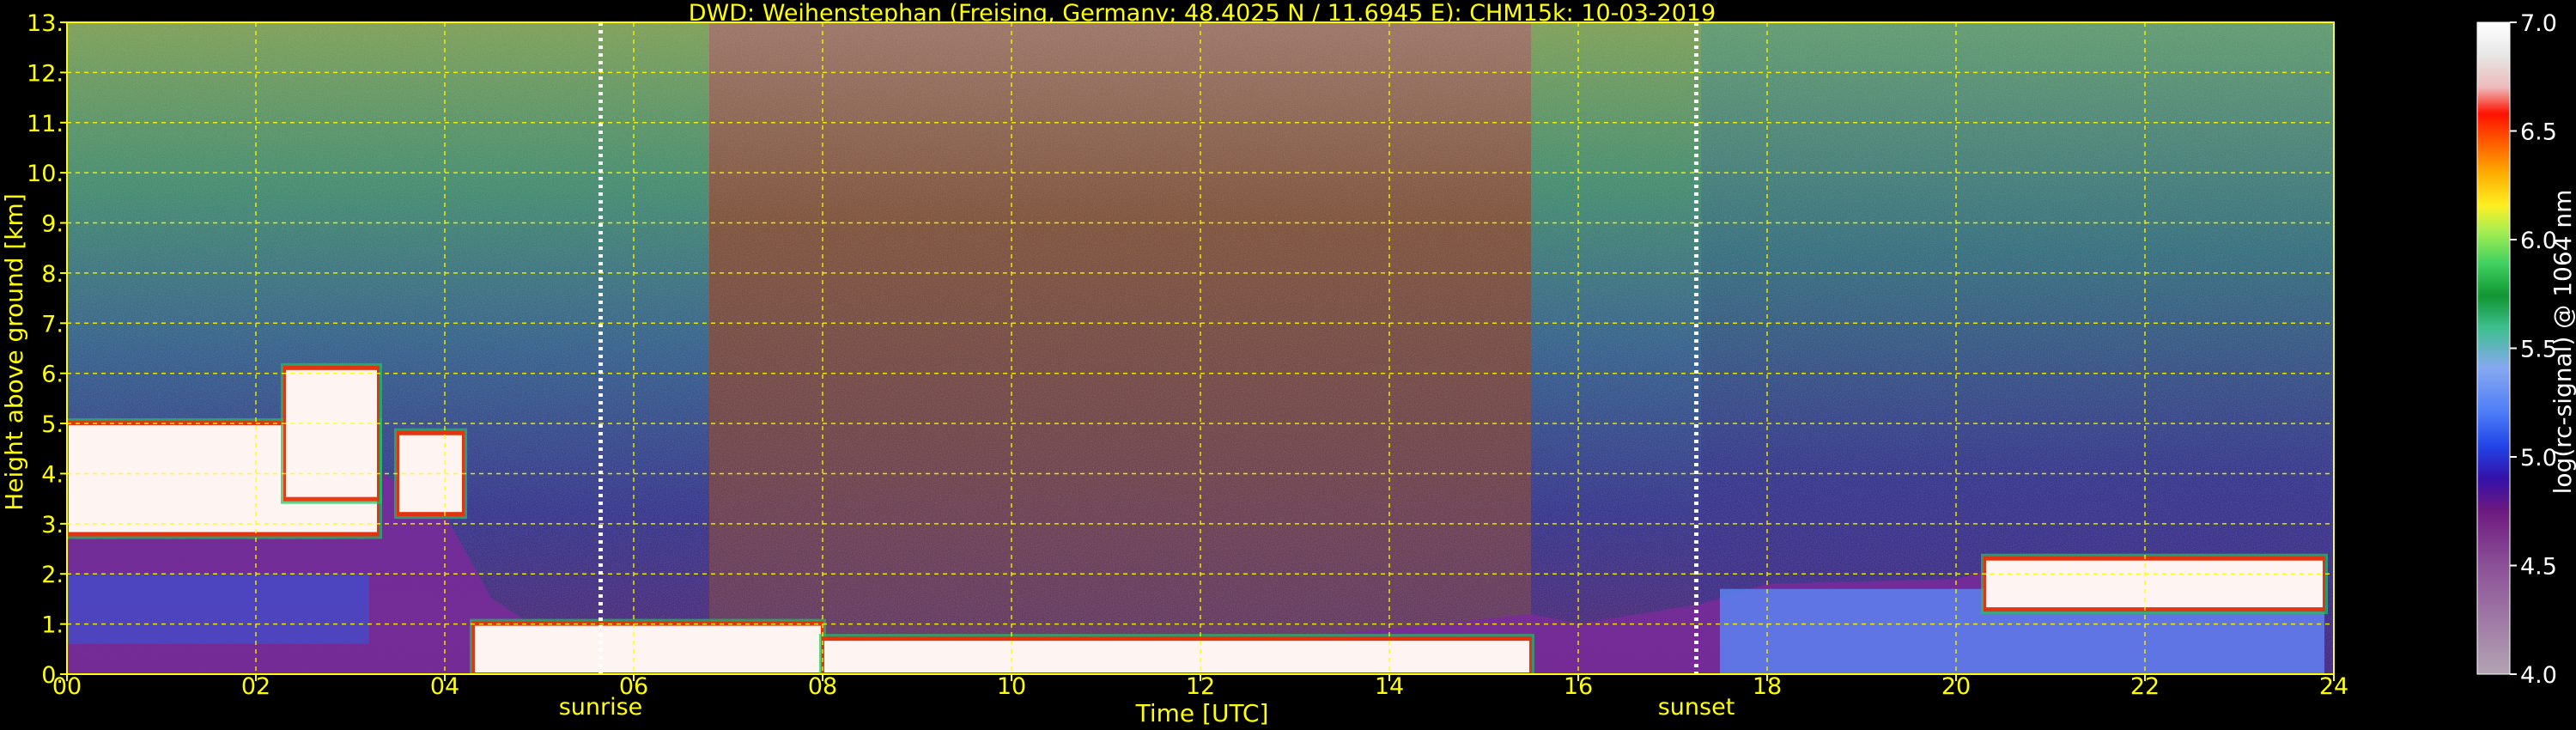 The image size is (2576, 730). Describe the element at coordinates (47, 349) in the screenshot. I see `y-axis-ticks: 0. 1. 2. 3. 4. 5. 6. 7. 8. 9. 10. 11. 12. 13.` at that location.